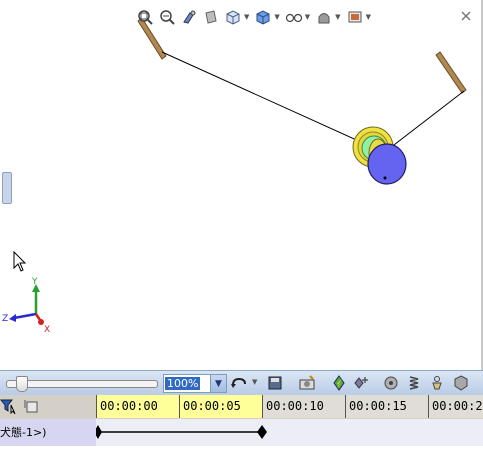  Describe the element at coordinates (457, 406) in the screenshot. I see `time-tick-label: 00:00:2` at that location.